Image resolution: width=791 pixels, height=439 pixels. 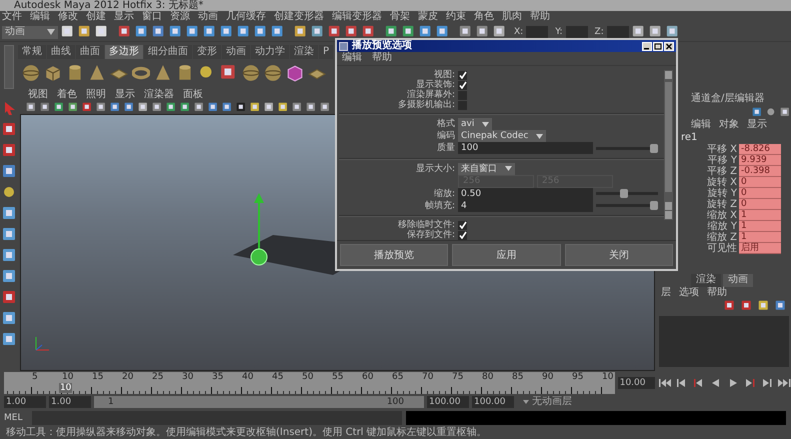 I want to click on option-label: 多摄影机输出:, so click(x=425, y=105).